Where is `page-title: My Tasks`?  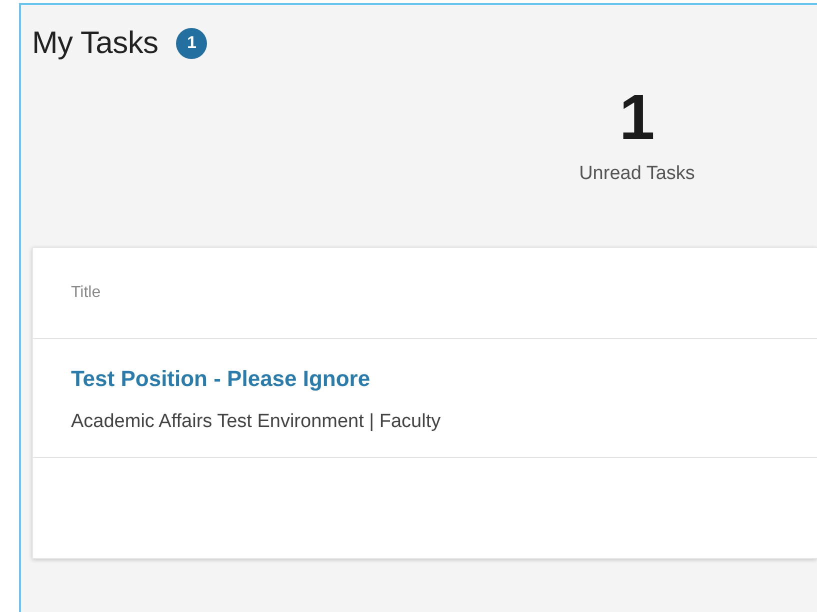
page-title: My Tasks is located at coordinates (95, 43).